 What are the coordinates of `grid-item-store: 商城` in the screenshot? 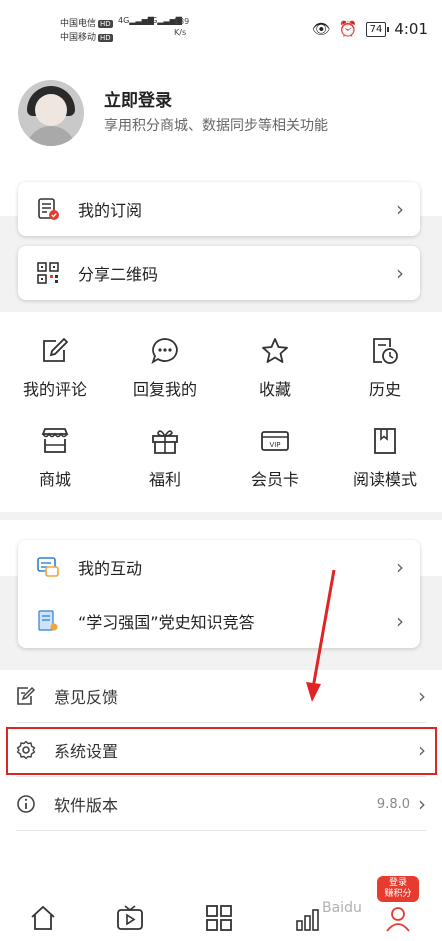 It's located at (55, 458).